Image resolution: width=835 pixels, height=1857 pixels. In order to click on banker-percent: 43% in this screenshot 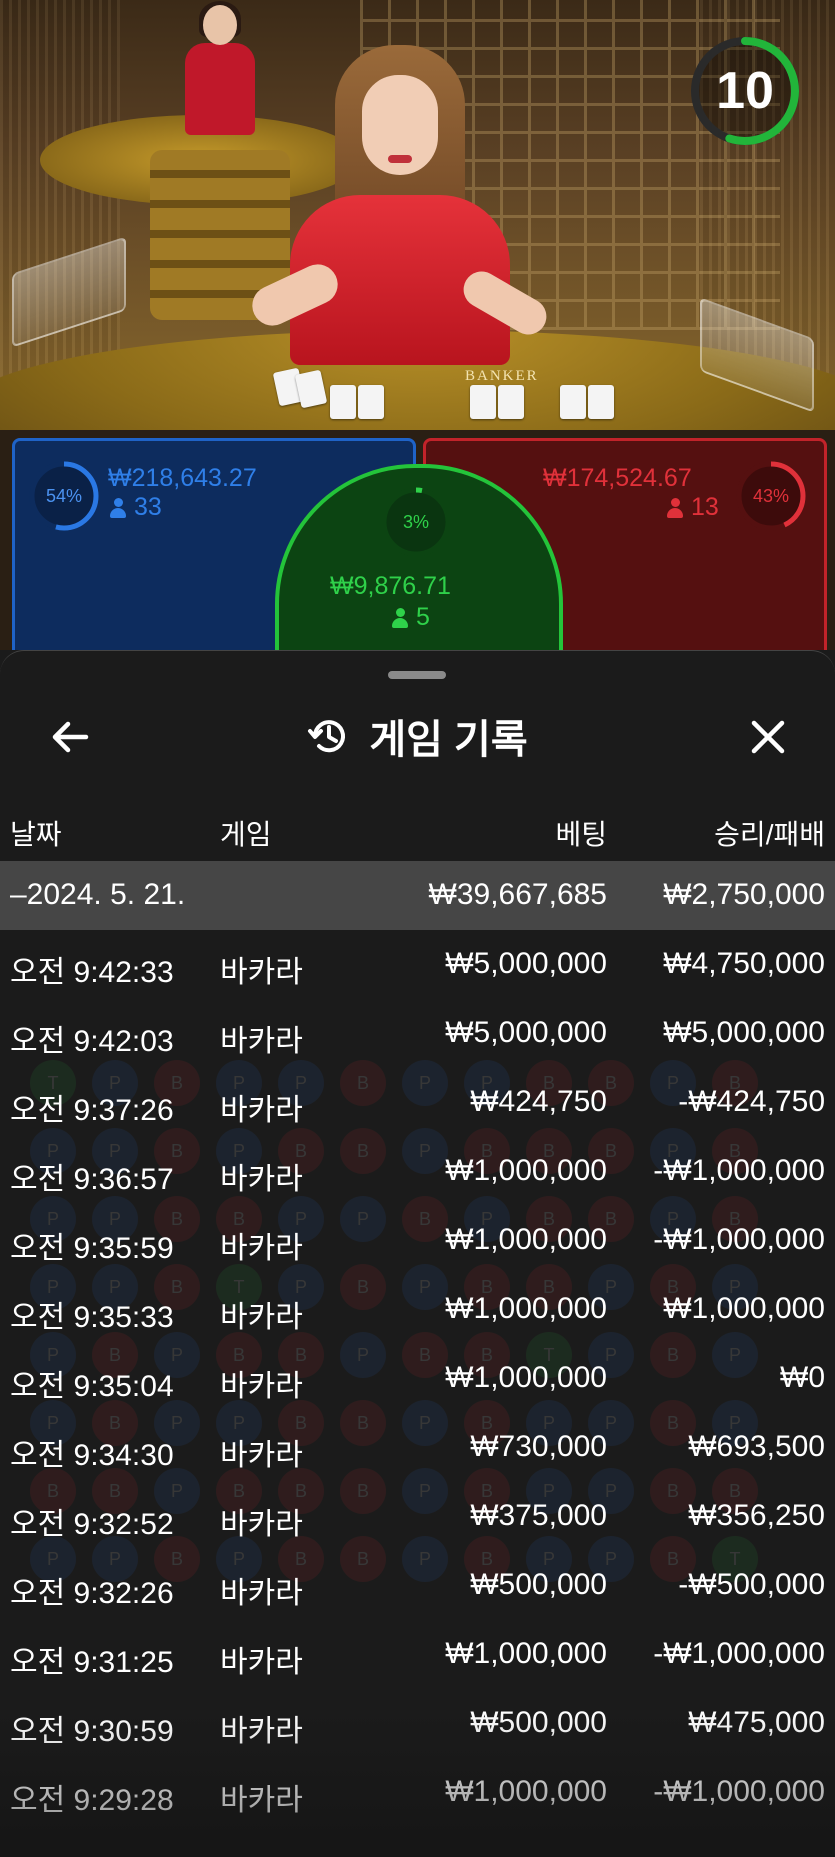, I will do `click(771, 495)`.